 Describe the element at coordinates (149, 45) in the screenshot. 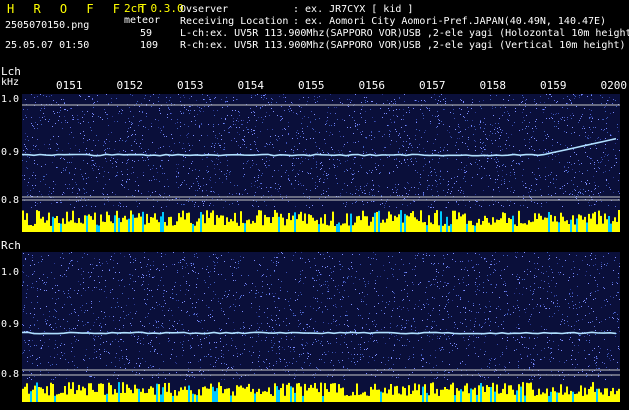

I see `meteor-count-rch: 109` at that location.